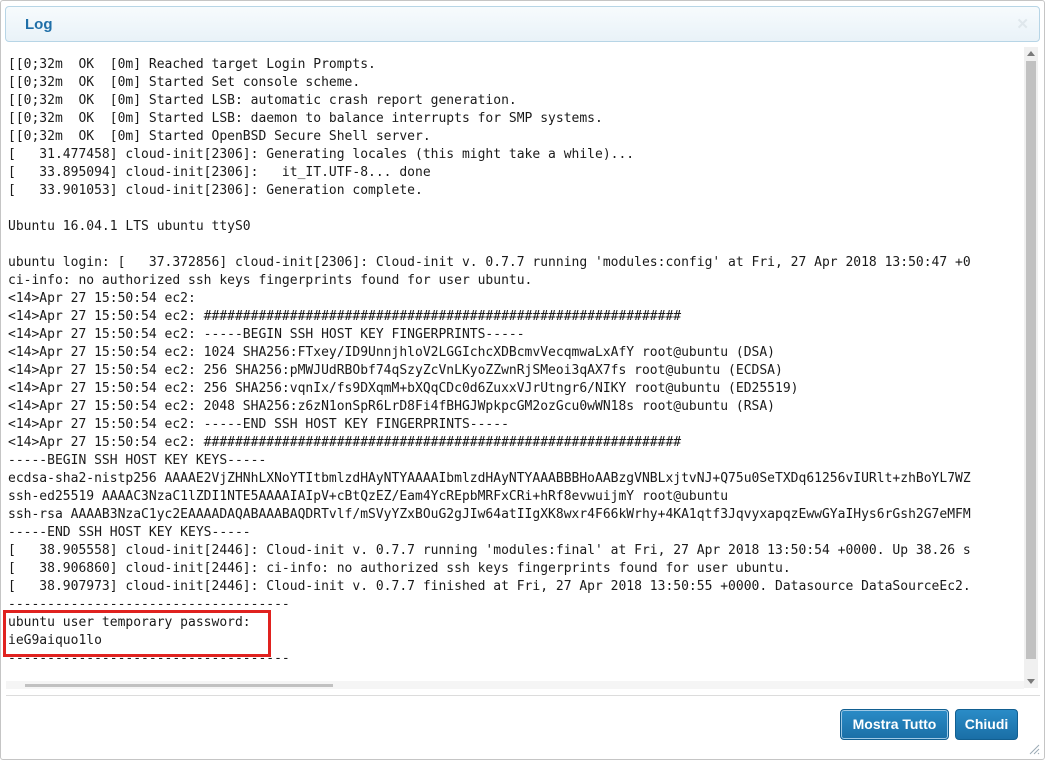 The width and height of the screenshot is (1047, 762). Describe the element at coordinates (522, 24) in the screenshot. I see `dialog-titlebar: Log ✕` at that location.